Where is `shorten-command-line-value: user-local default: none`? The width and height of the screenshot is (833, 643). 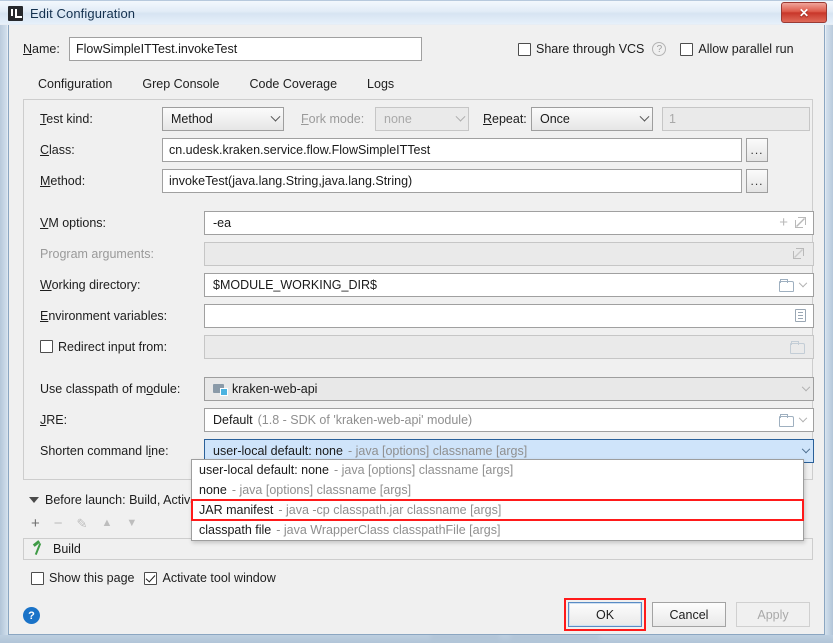 shorten-command-line-value: user-local default: none is located at coordinates (278, 450).